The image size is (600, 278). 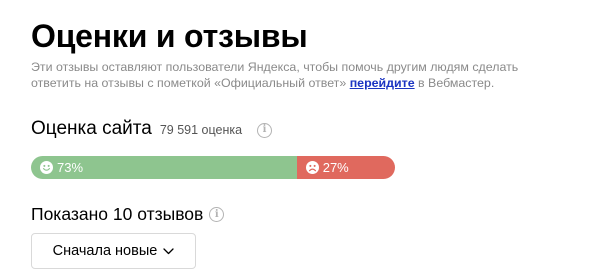 I want to click on reviews-shown-text: Показано 10 отзывов, so click(x=117, y=214).